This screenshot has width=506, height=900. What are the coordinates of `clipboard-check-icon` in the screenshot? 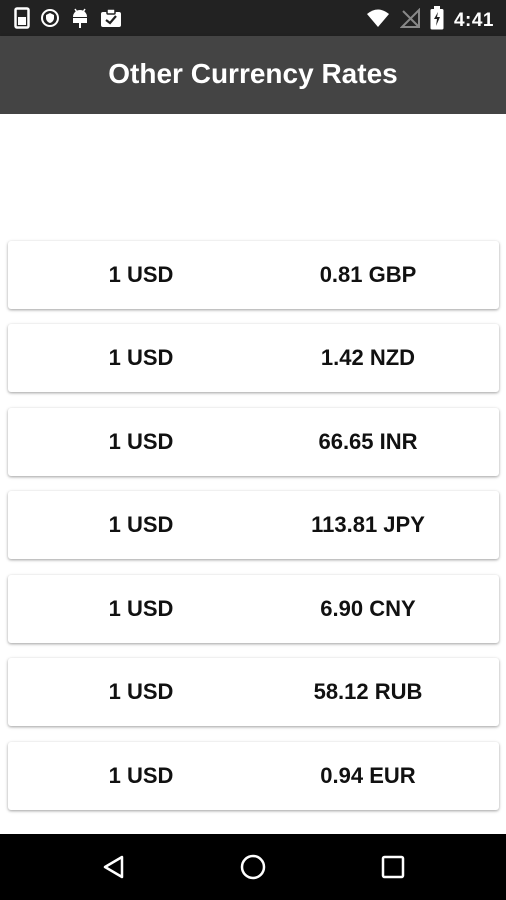 It's located at (111, 20).